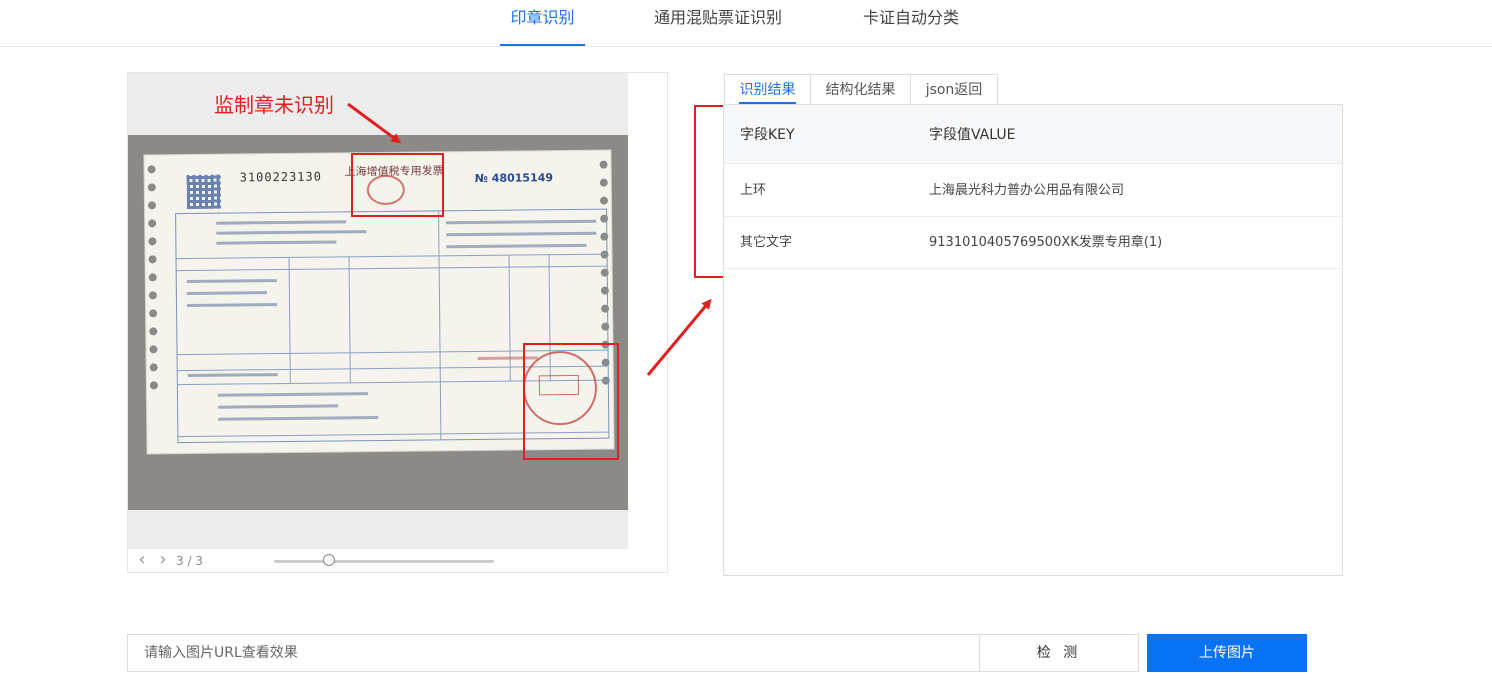  Describe the element at coordinates (766, 242) in the screenshot. I see `row-key: 其它文字` at that location.